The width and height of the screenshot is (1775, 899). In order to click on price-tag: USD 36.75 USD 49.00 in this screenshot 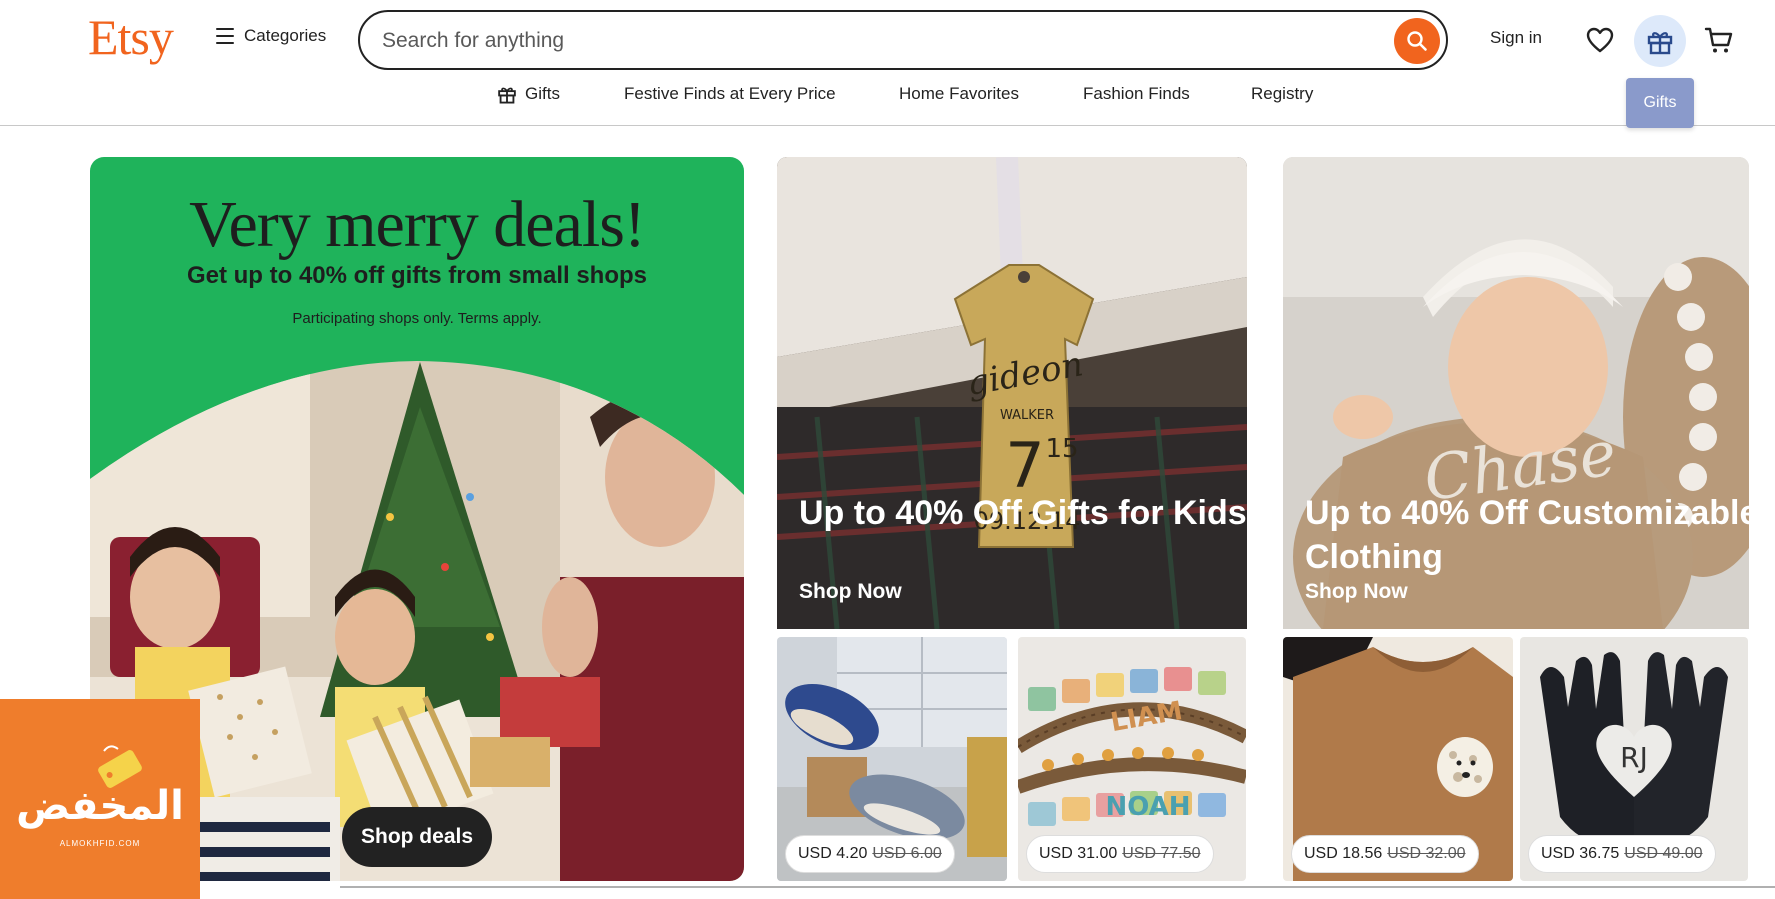, I will do `click(1622, 854)`.